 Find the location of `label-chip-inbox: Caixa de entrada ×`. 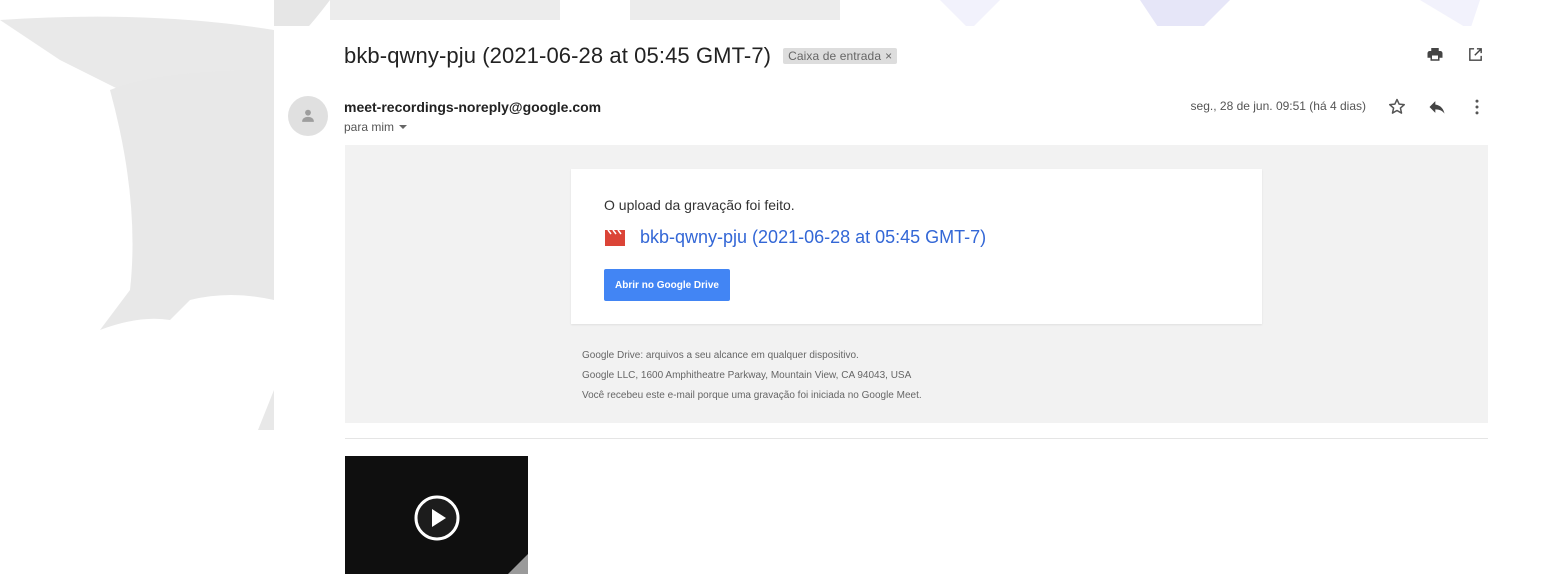

label-chip-inbox: Caixa de entrada × is located at coordinates (840, 56).